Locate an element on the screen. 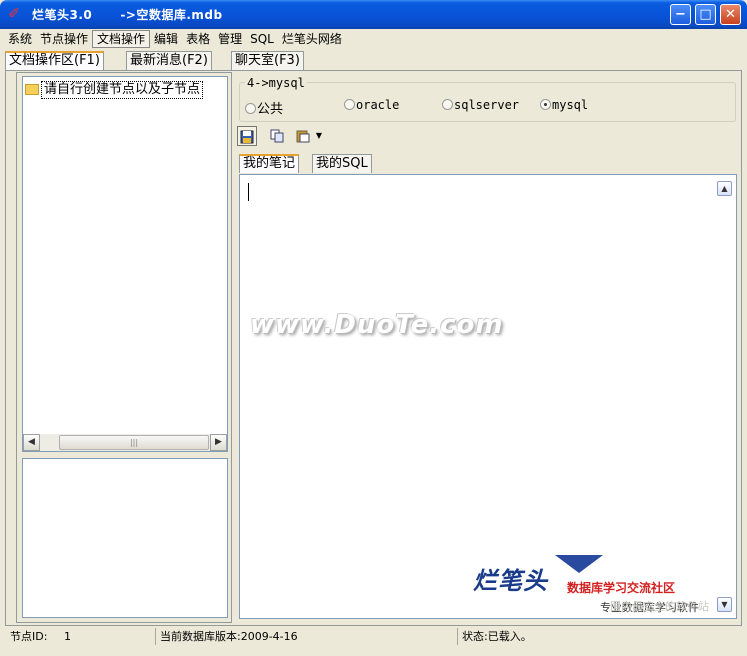 This screenshot has width=747, height=656. menu-table: 表格 is located at coordinates (198, 39).